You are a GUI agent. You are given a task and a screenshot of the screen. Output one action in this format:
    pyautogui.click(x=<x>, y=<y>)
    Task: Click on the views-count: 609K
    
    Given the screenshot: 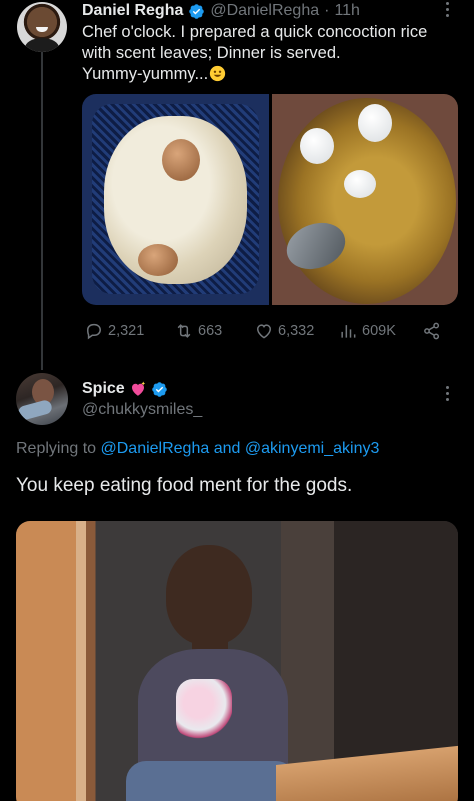 What is the action you would take?
    pyautogui.click(x=379, y=331)
    